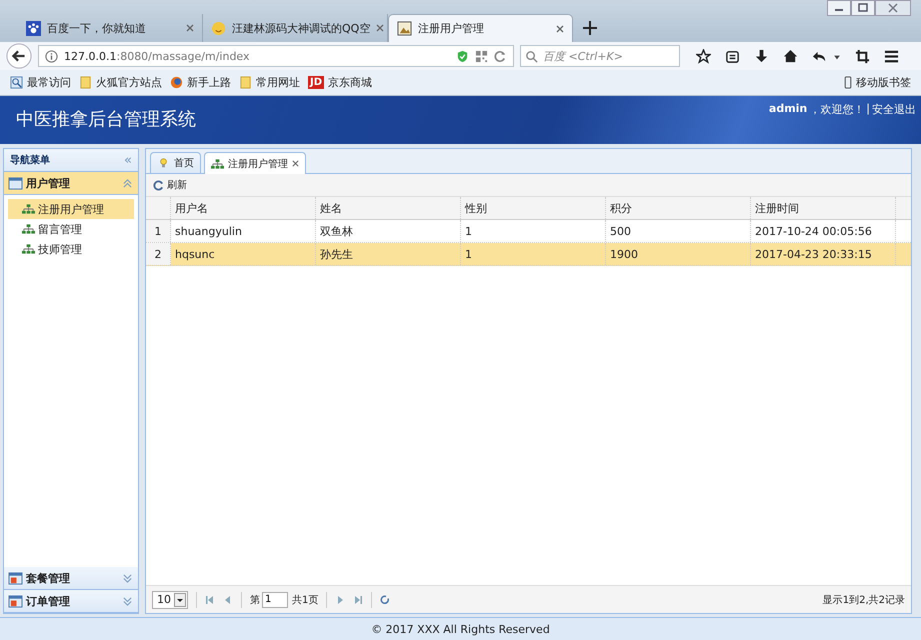  What do you see at coordinates (120, 82) in the screenshot?
I see `bookmark-link: 火狐官方站点` at bounding box center [120, 82].